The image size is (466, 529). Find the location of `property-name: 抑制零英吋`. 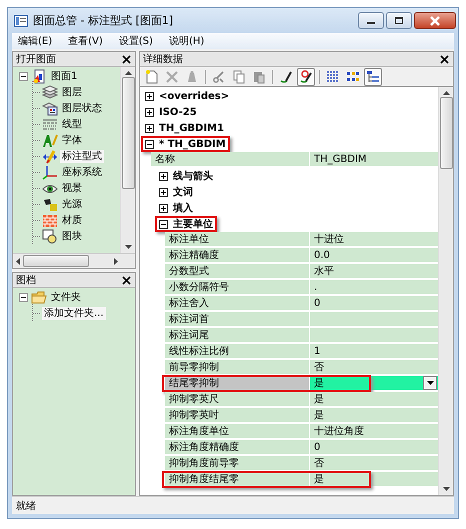

property-name: 抑制零英吋 is located at coordinates (237, 415).